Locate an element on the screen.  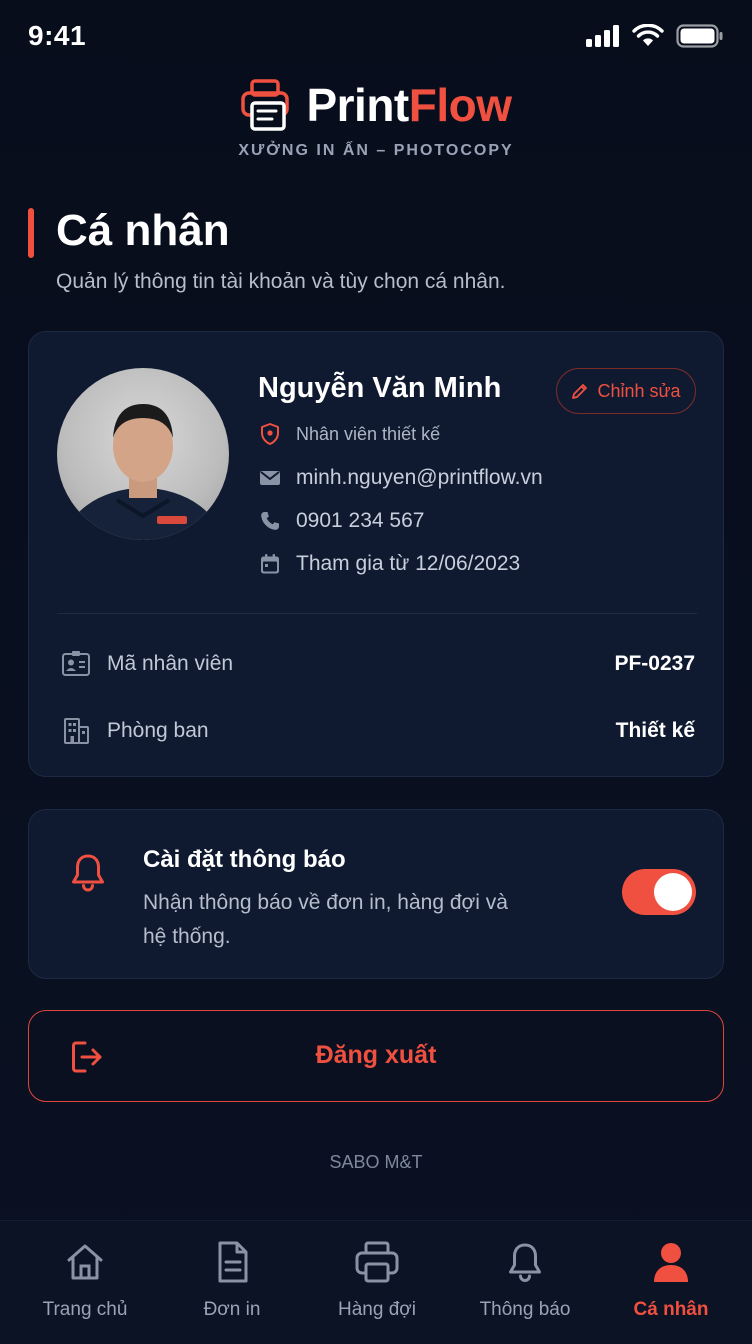
notification-toggle is located at coordinates (659, 892).